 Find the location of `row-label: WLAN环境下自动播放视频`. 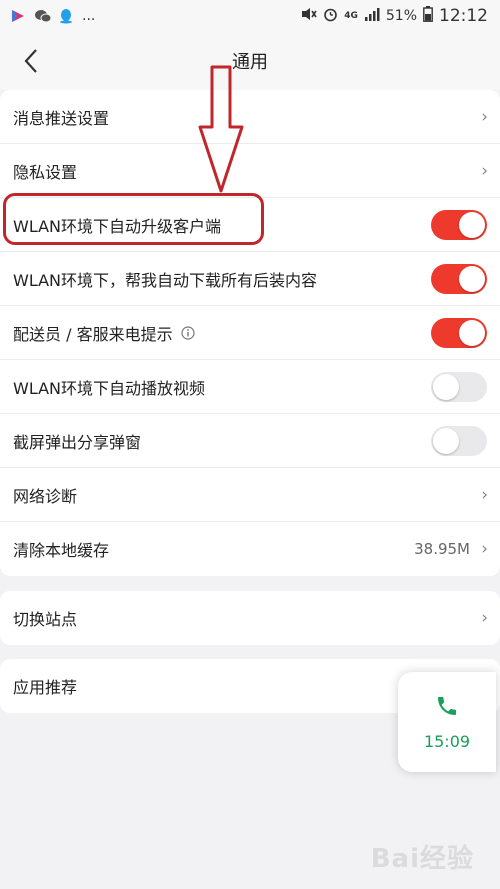

row-label: WLAN环境下自动播放视频 is located at coordinates (109, 388).